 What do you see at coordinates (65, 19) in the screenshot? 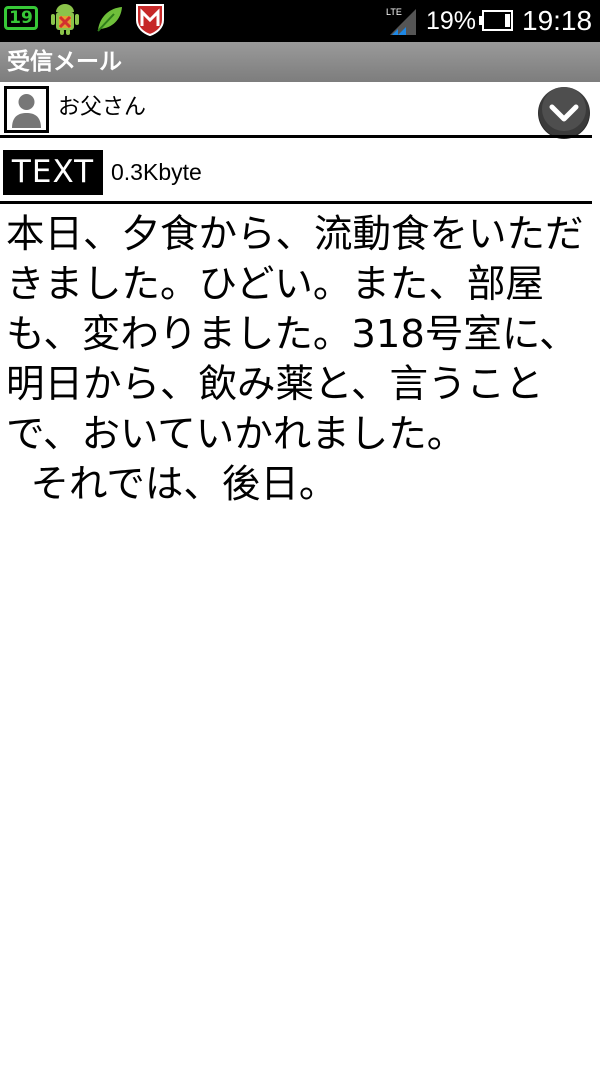
I see `android-debug-icon` at bounding box center [65, 19].